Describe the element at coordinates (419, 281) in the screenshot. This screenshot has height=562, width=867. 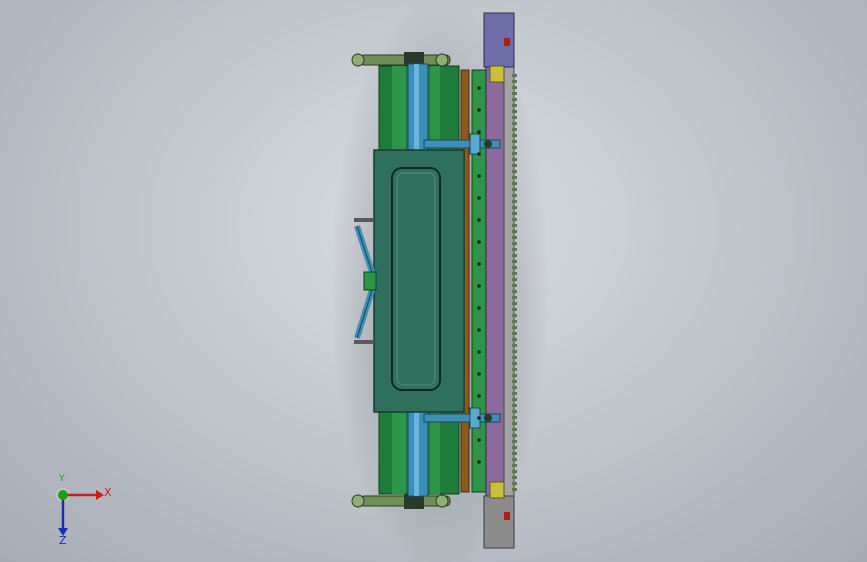
I see `panel-housing` at that location.